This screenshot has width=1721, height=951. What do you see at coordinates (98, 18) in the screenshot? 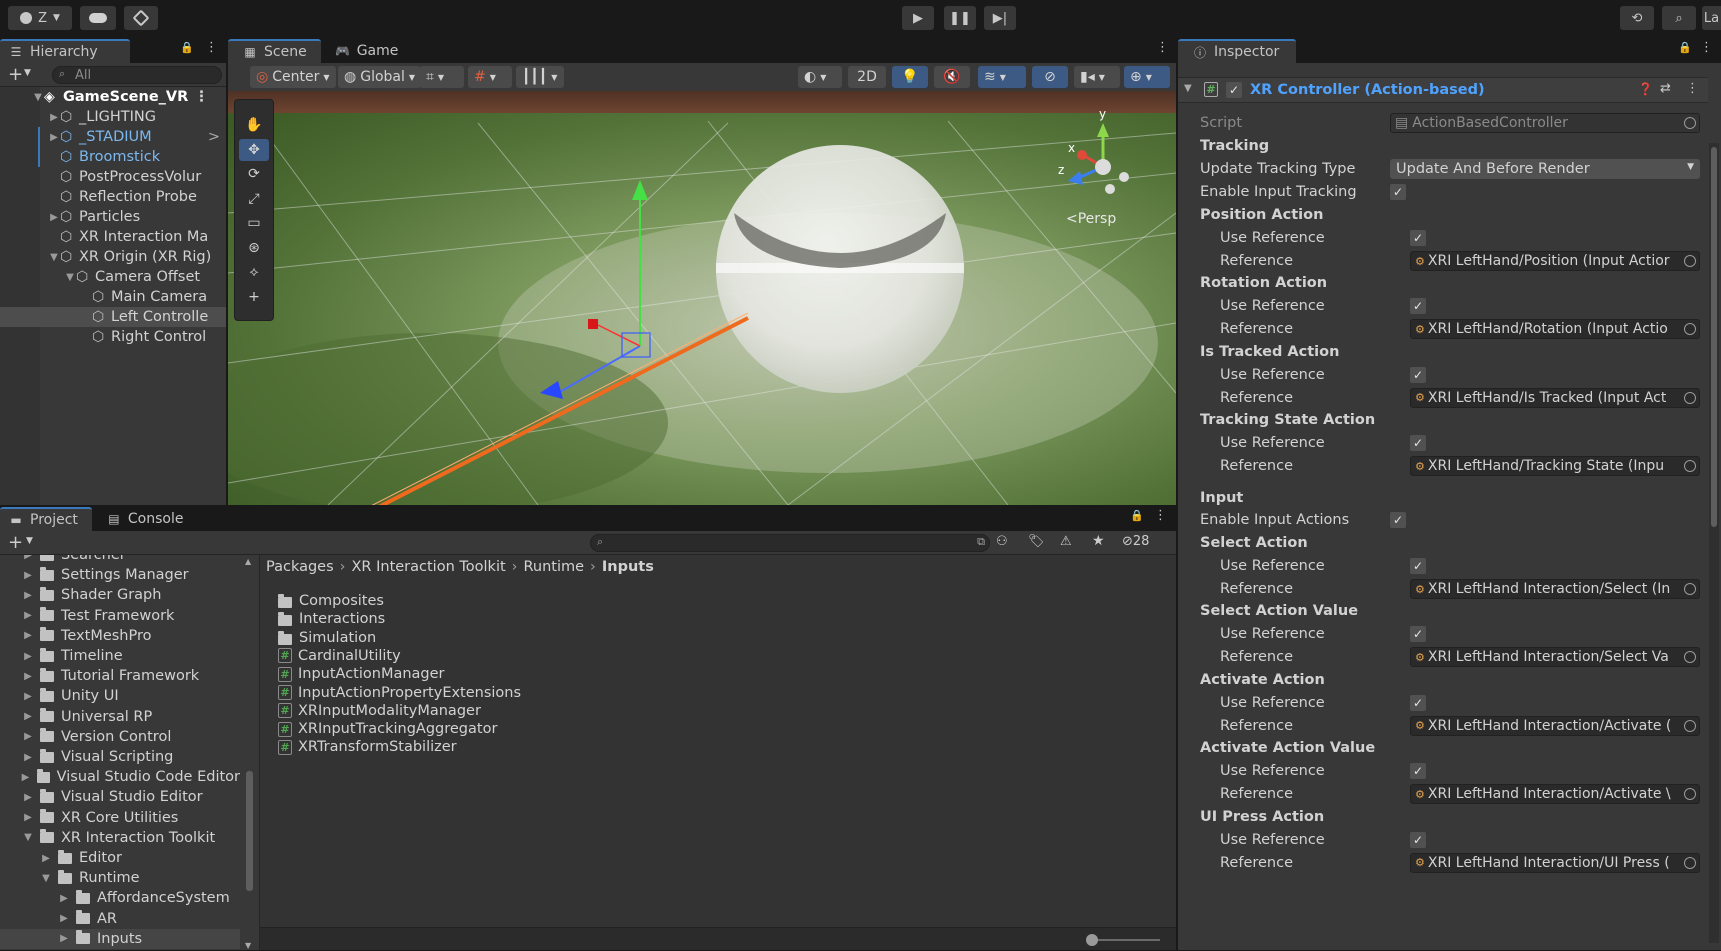
I see `cloud-button` at bounding box center [98, 18].